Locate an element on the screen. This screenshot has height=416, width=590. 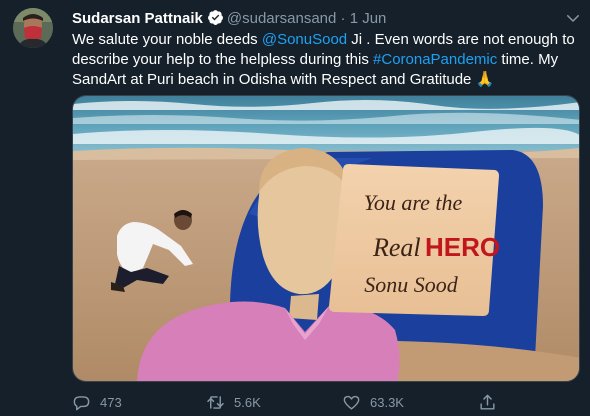
like-count: 63.3K is located at coordinates (387, 402).